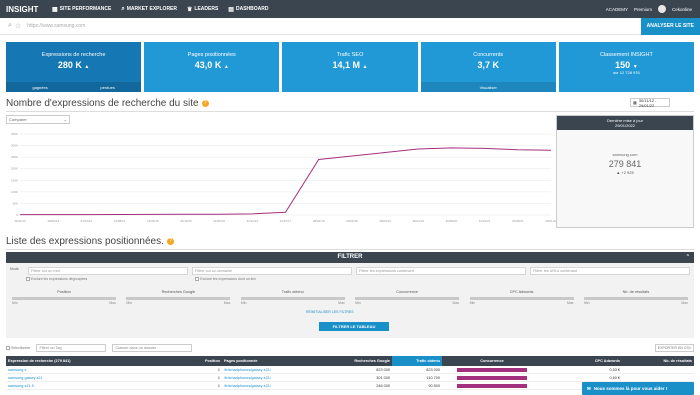 The width and height of the screenshot is (700, 395). Describe the element at coordinates (635, 102) in the screenshot. I see `calendar-icon: ▦` at that location.